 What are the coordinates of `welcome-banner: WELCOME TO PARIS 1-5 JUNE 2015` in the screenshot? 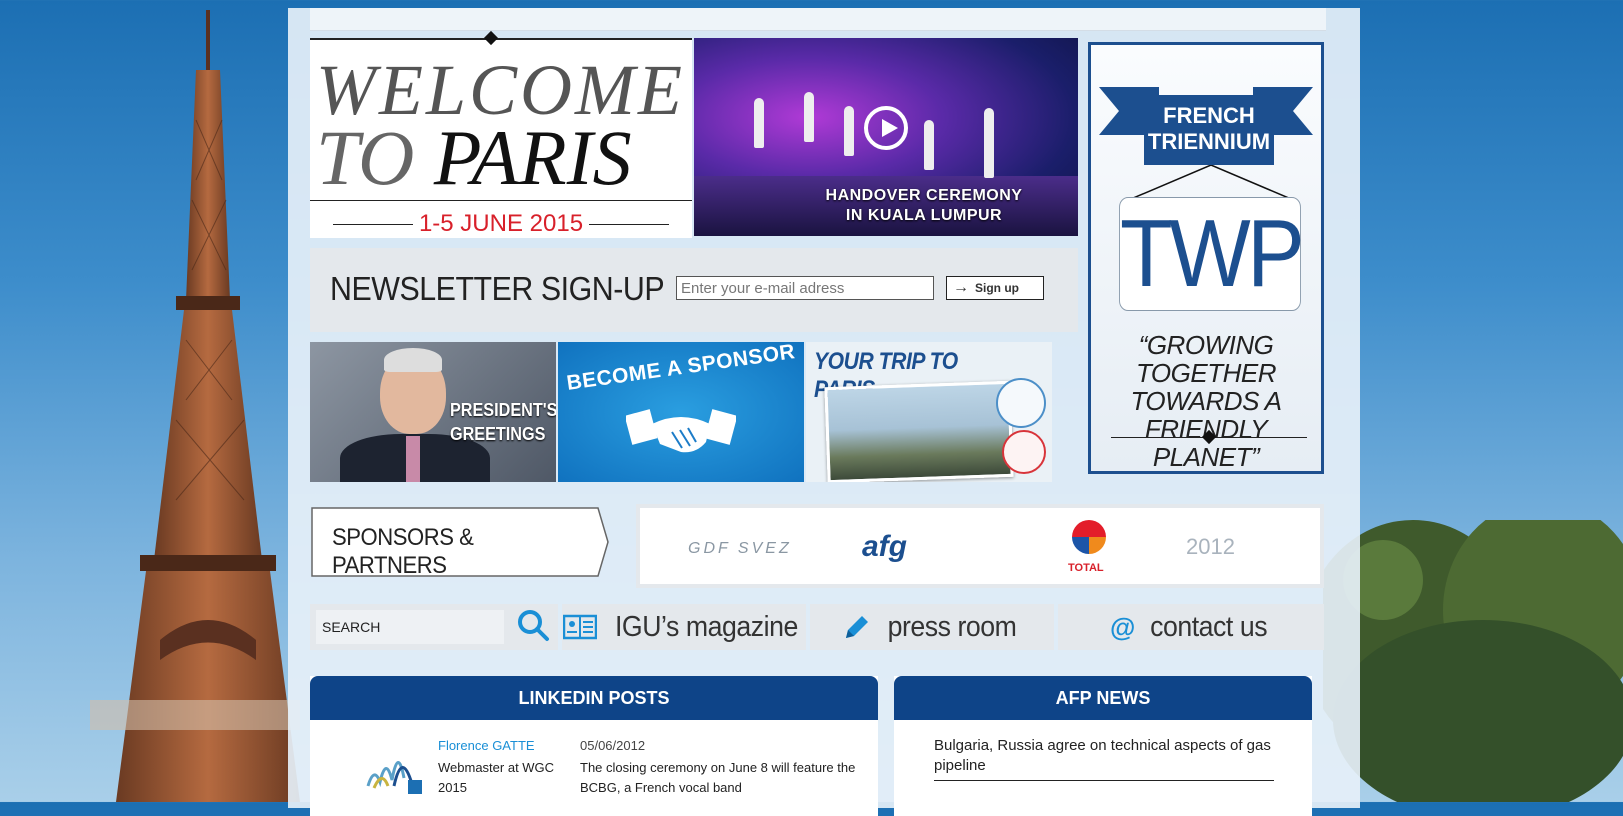 It's located at (501, 134).